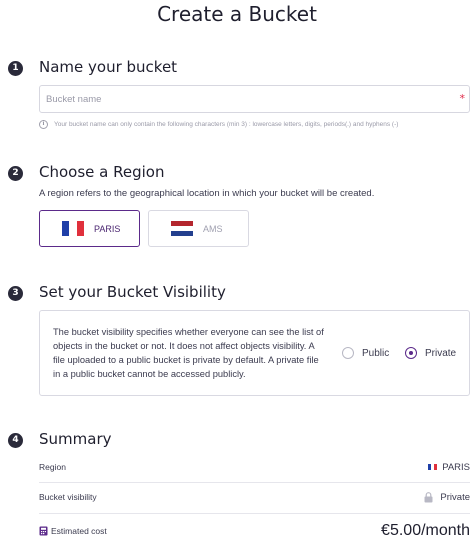 The width and height of the screenshot is (474, 542). What do you see at coordinates (411, 353) in the screenshot?
I see `radio-checked-icon` at bounding box center [411, 353].